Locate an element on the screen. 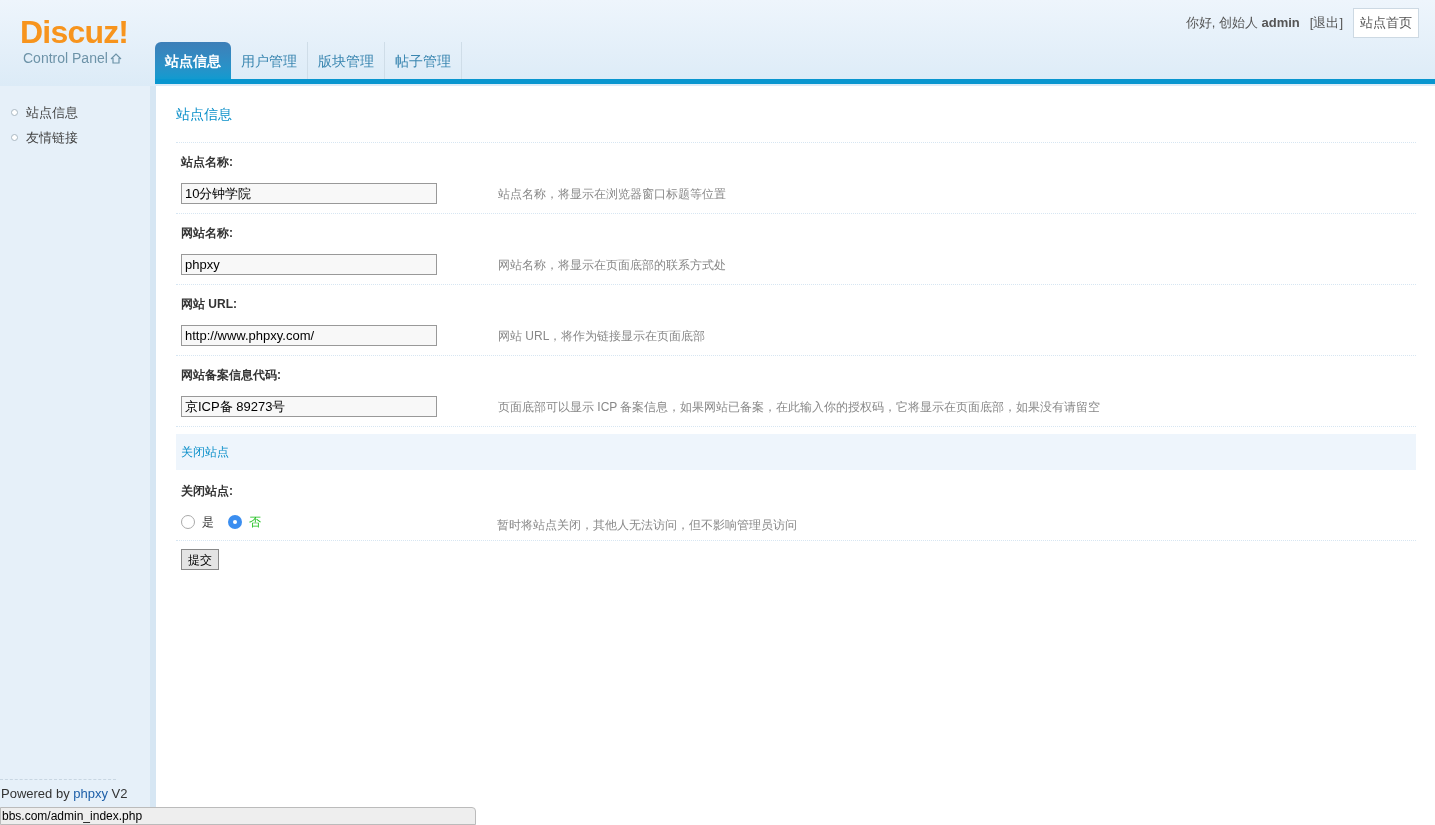  field-label: 站点名称: is located at coordinates (207, 162).